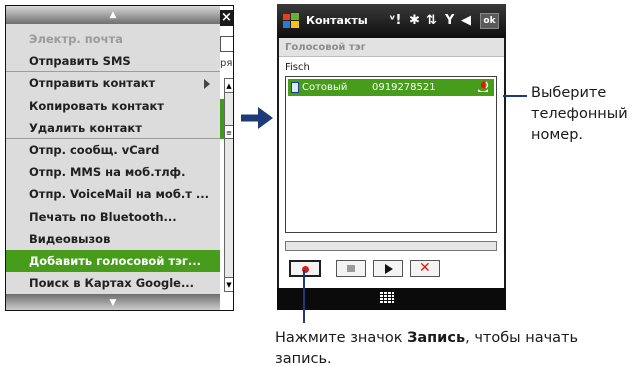 The height and width of the screenshot is (366, 634). I want to click on contact-name: Fisch, so click(297, 67).